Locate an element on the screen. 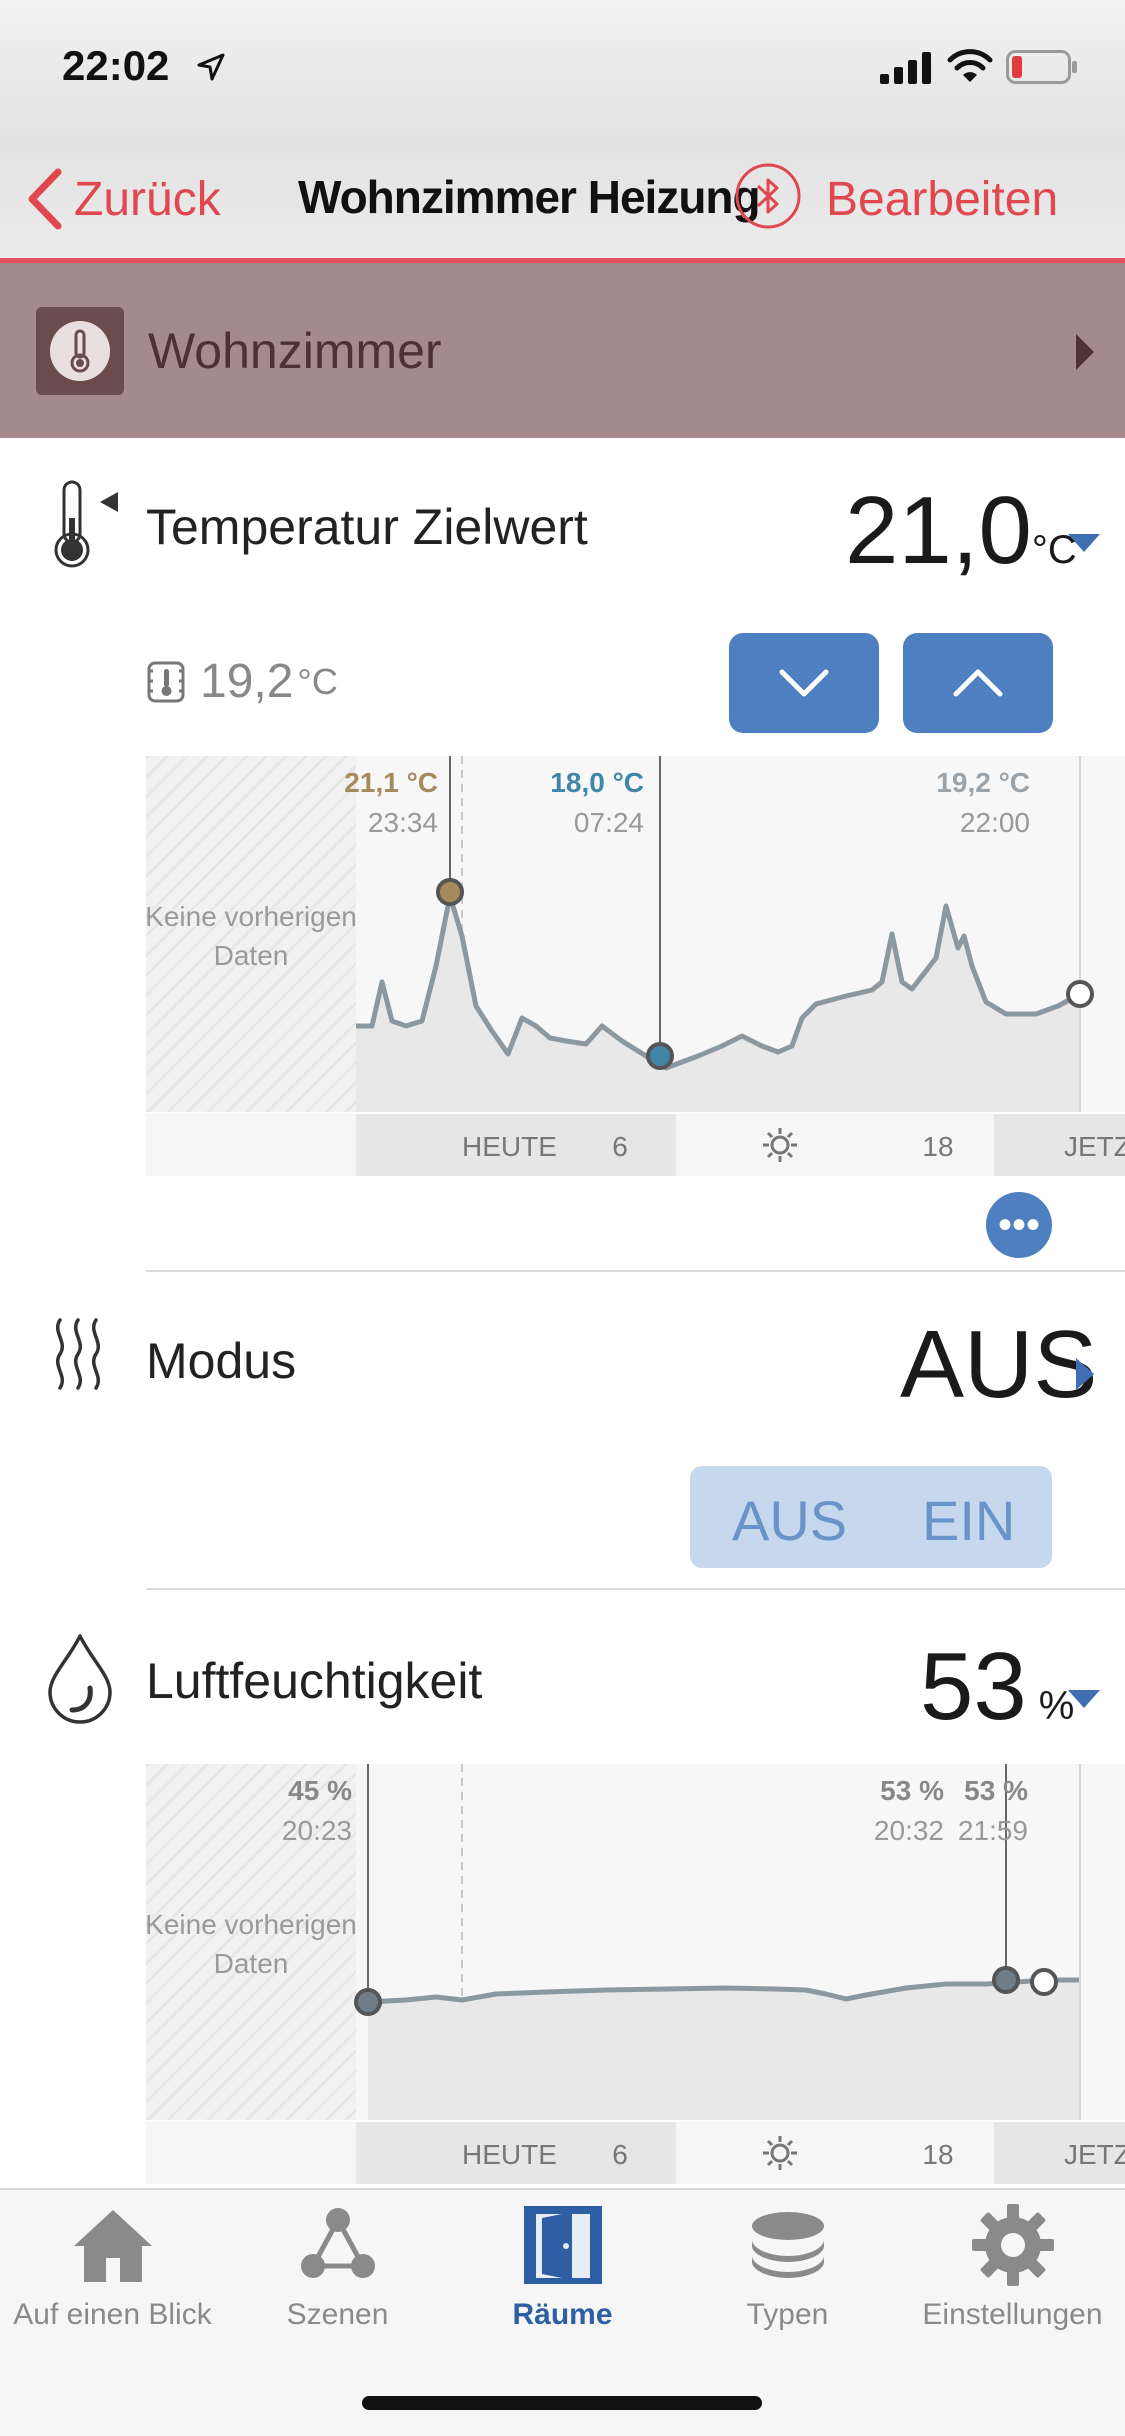  tab-auf-einen-blick: Auf einen Blick is located at coordinates (112, 2266).